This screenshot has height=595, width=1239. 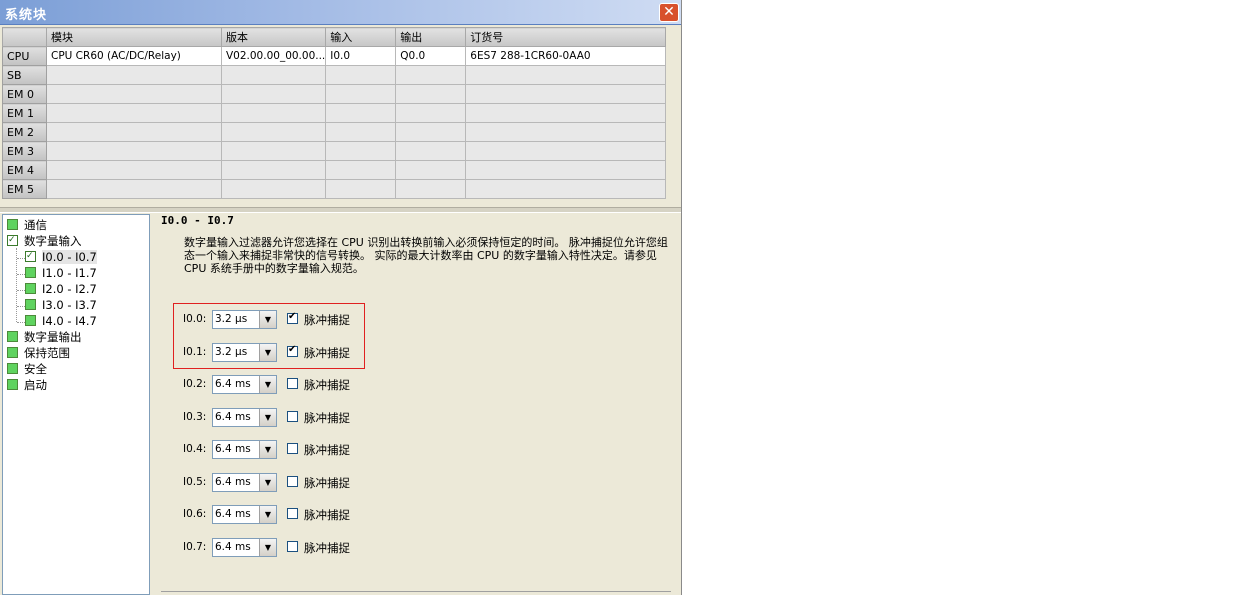 I want to click on table-row: EM 5, so click(x=334, y=189).